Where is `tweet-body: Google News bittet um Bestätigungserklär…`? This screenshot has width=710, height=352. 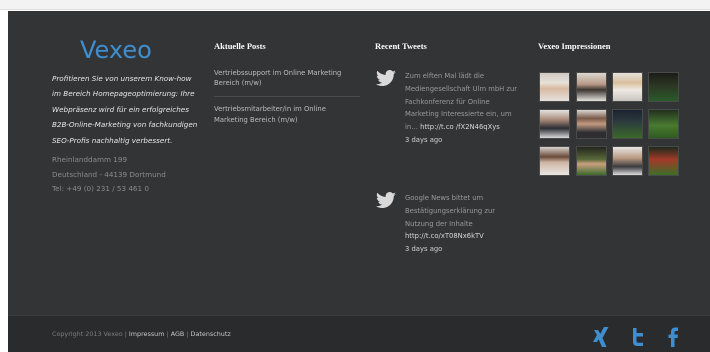
tweet-body: Google News bittet um Bestätigungserklär… is located at coordinates (450, 211).